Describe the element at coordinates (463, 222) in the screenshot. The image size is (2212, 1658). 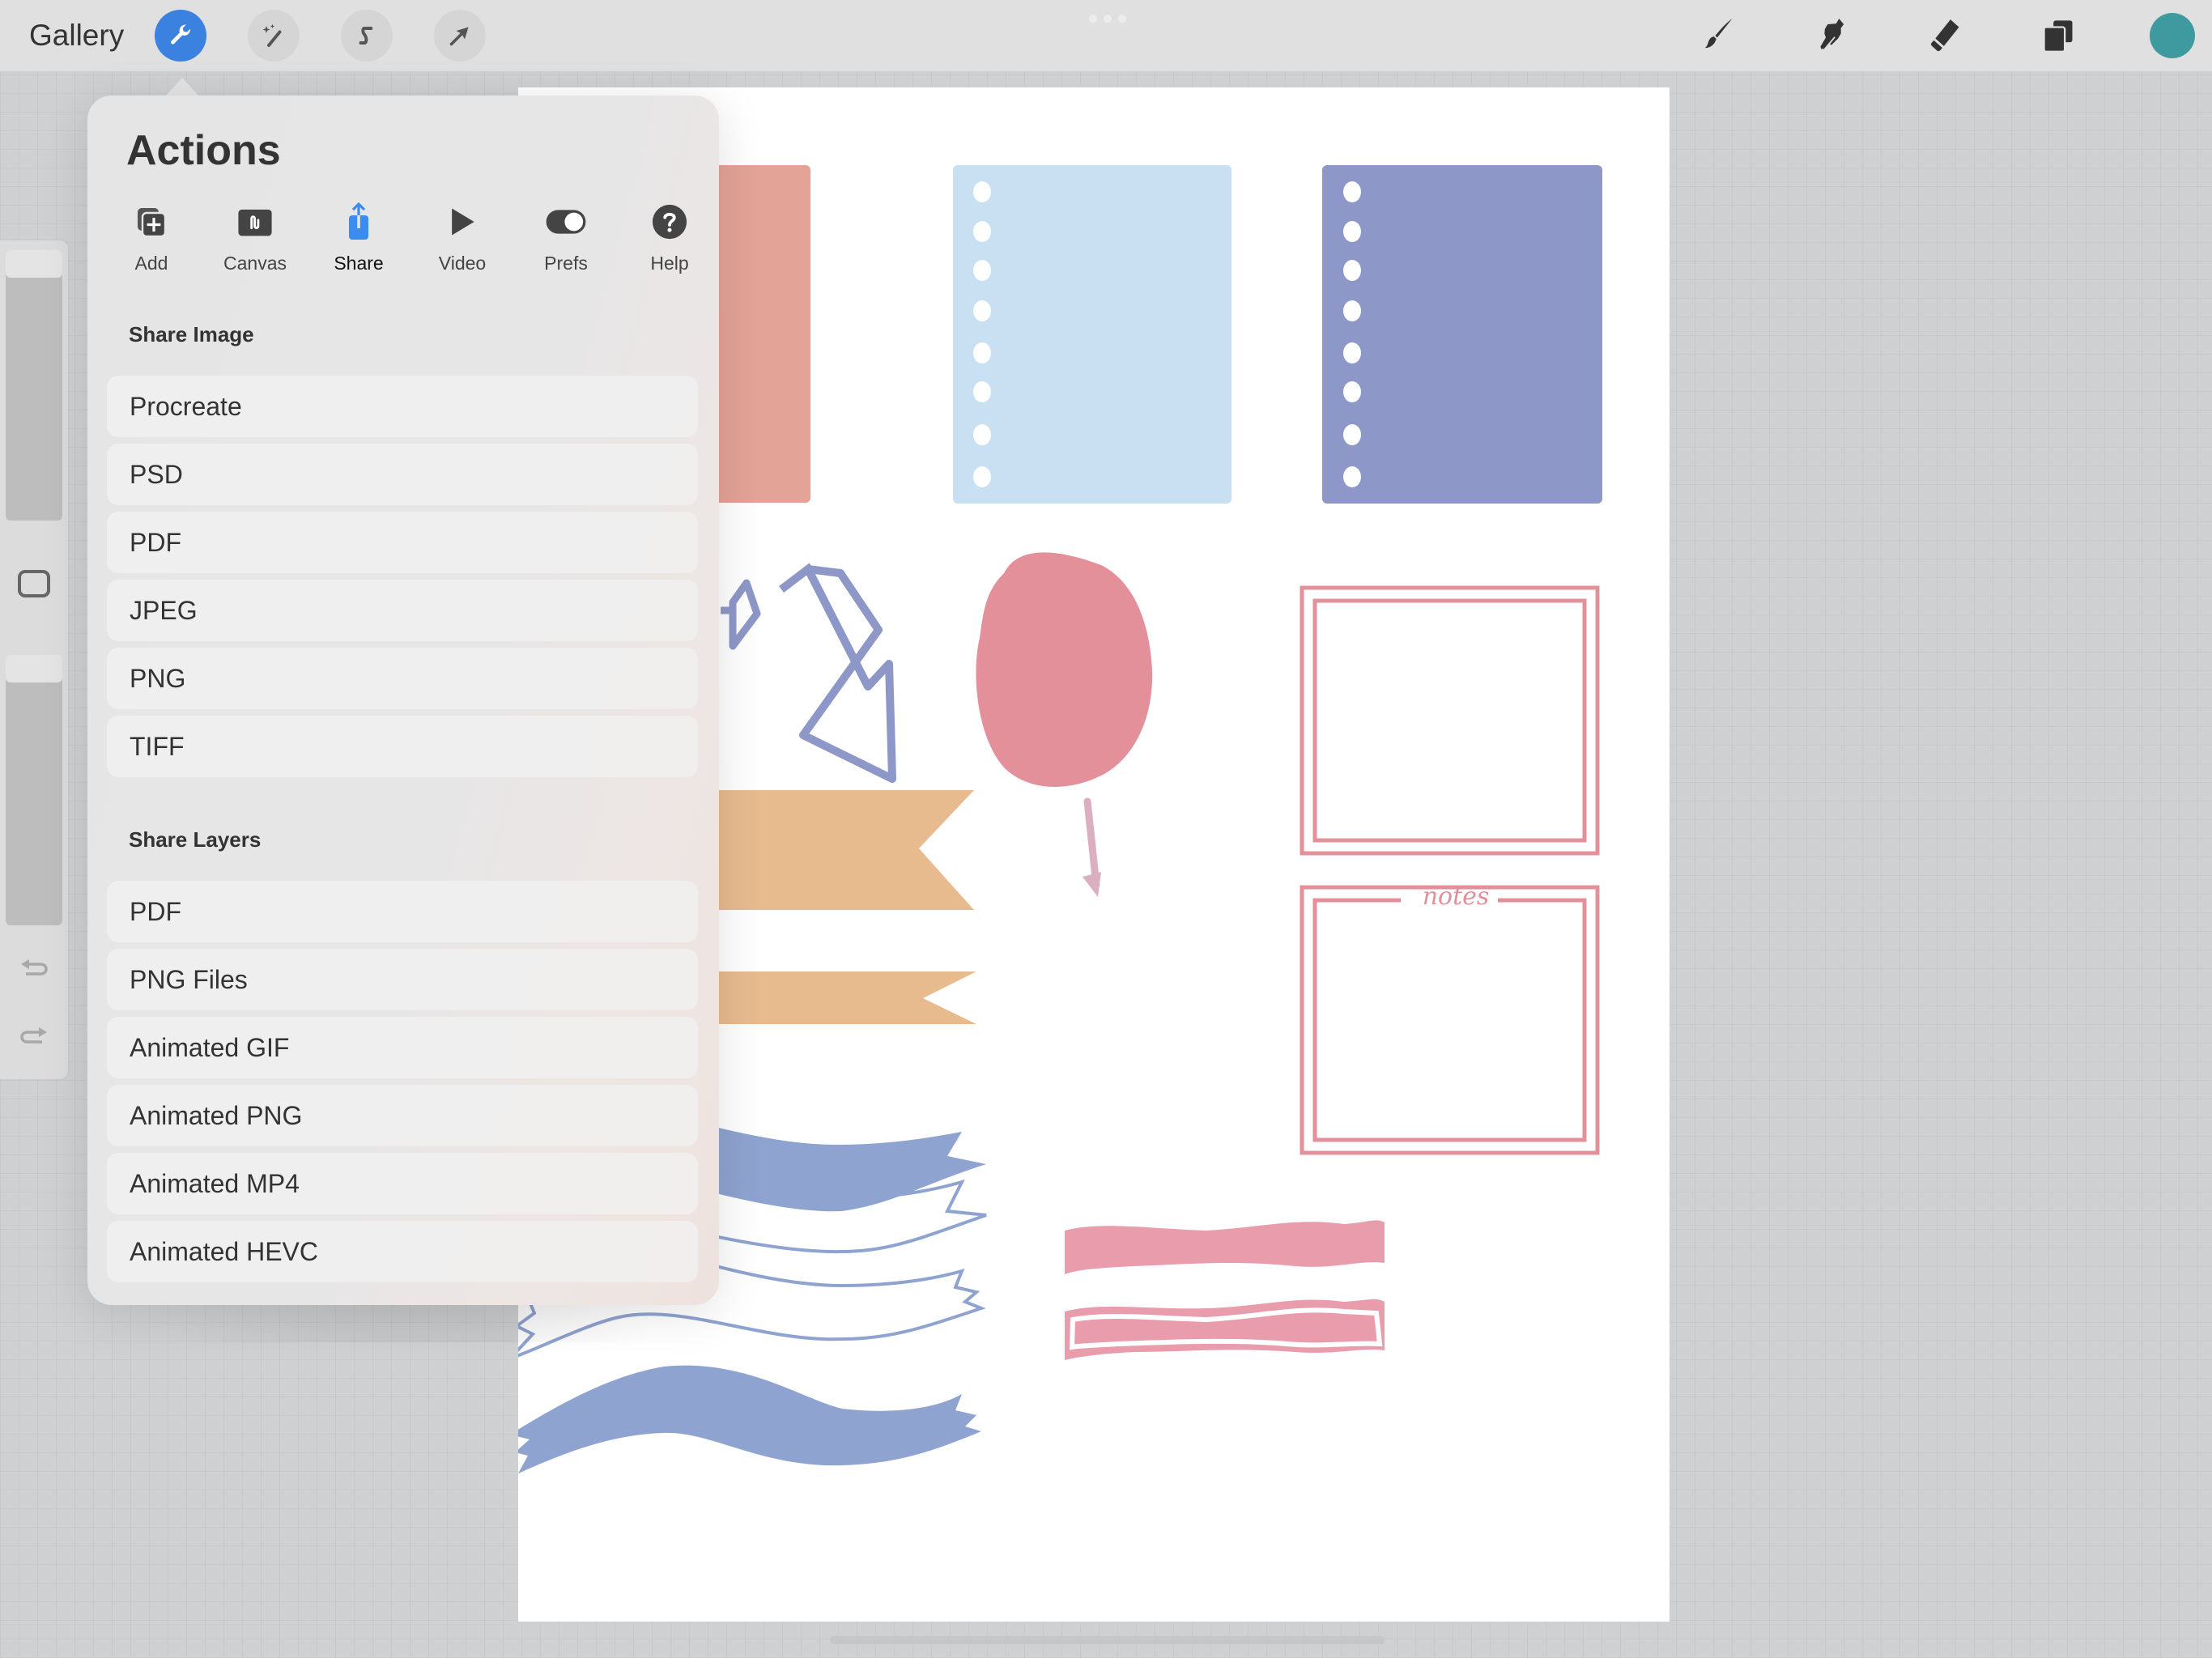
I see `play-icon` at that location.